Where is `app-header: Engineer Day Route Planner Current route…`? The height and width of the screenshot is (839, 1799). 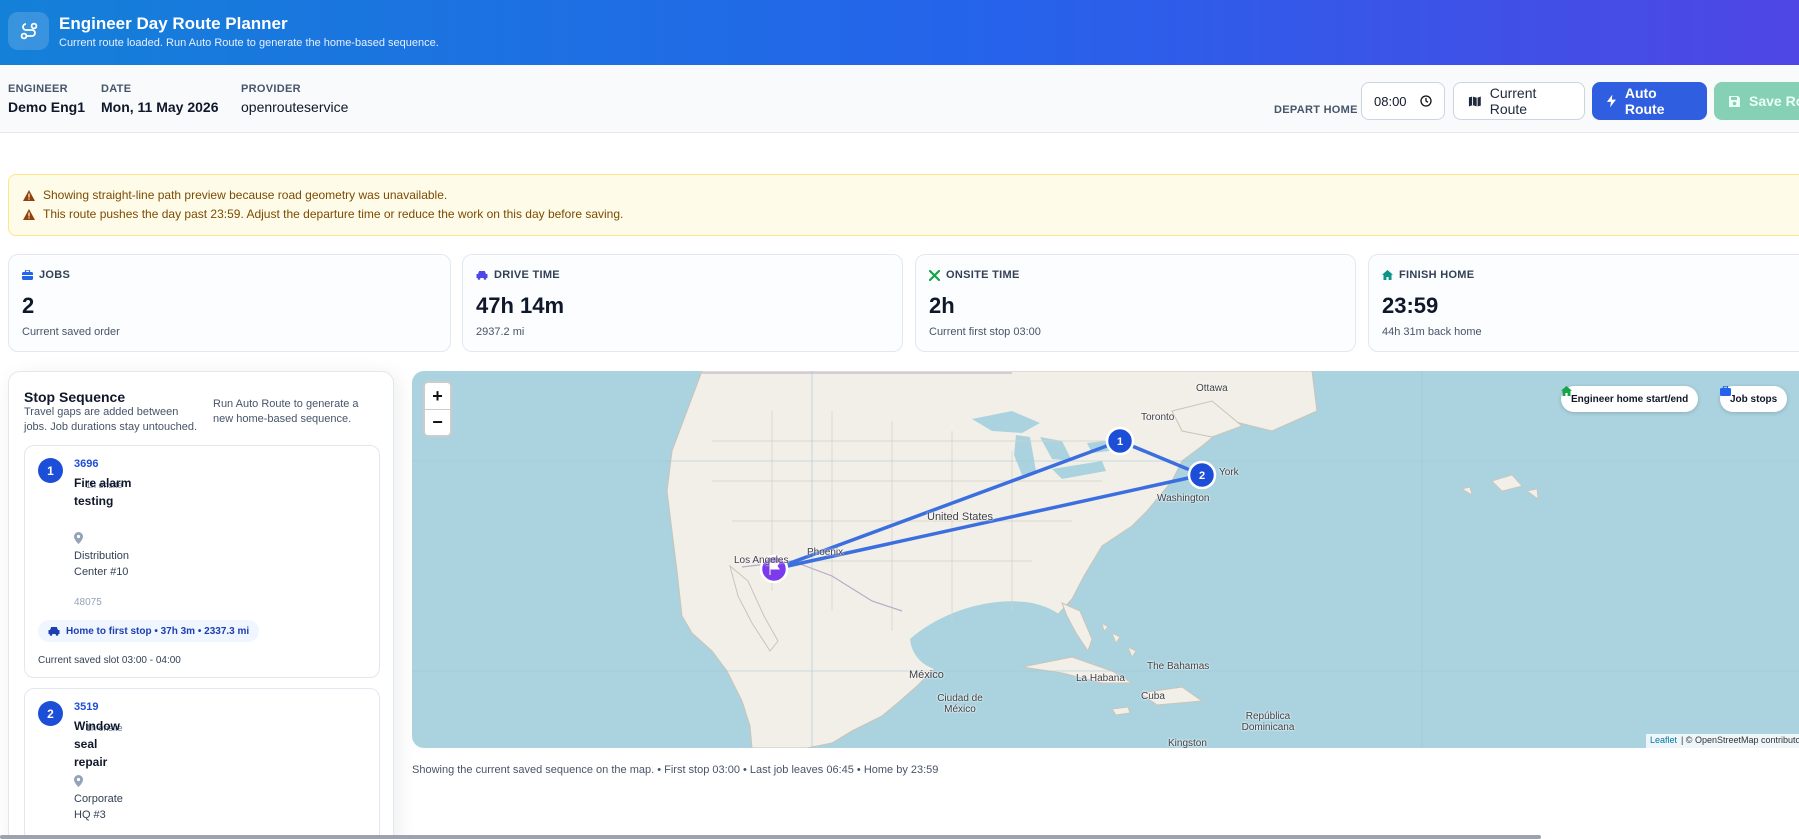
app-header: Engineer Day Route Planner Current route… is located at coordinates (899, 32).